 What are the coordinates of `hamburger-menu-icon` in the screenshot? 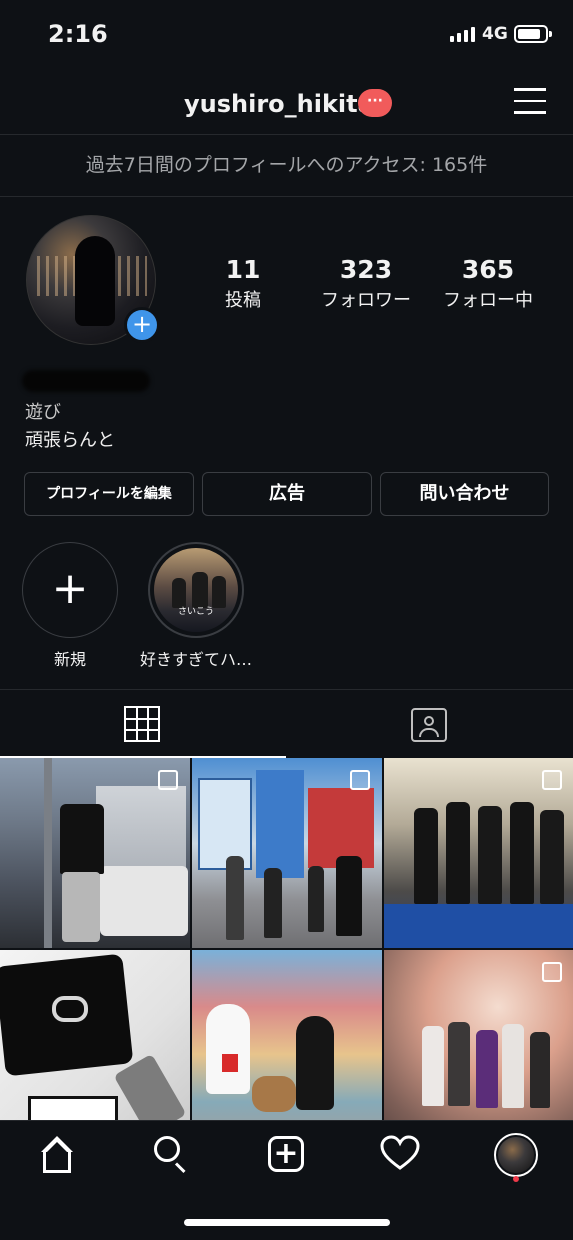 It's located at (530, 102).